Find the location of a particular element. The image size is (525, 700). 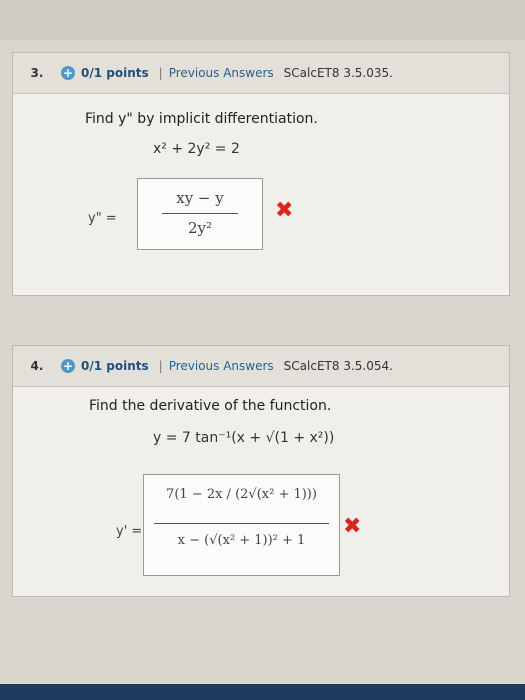

question-code: SCalcET8 3.5.054. is located at coordinates (338, 366).